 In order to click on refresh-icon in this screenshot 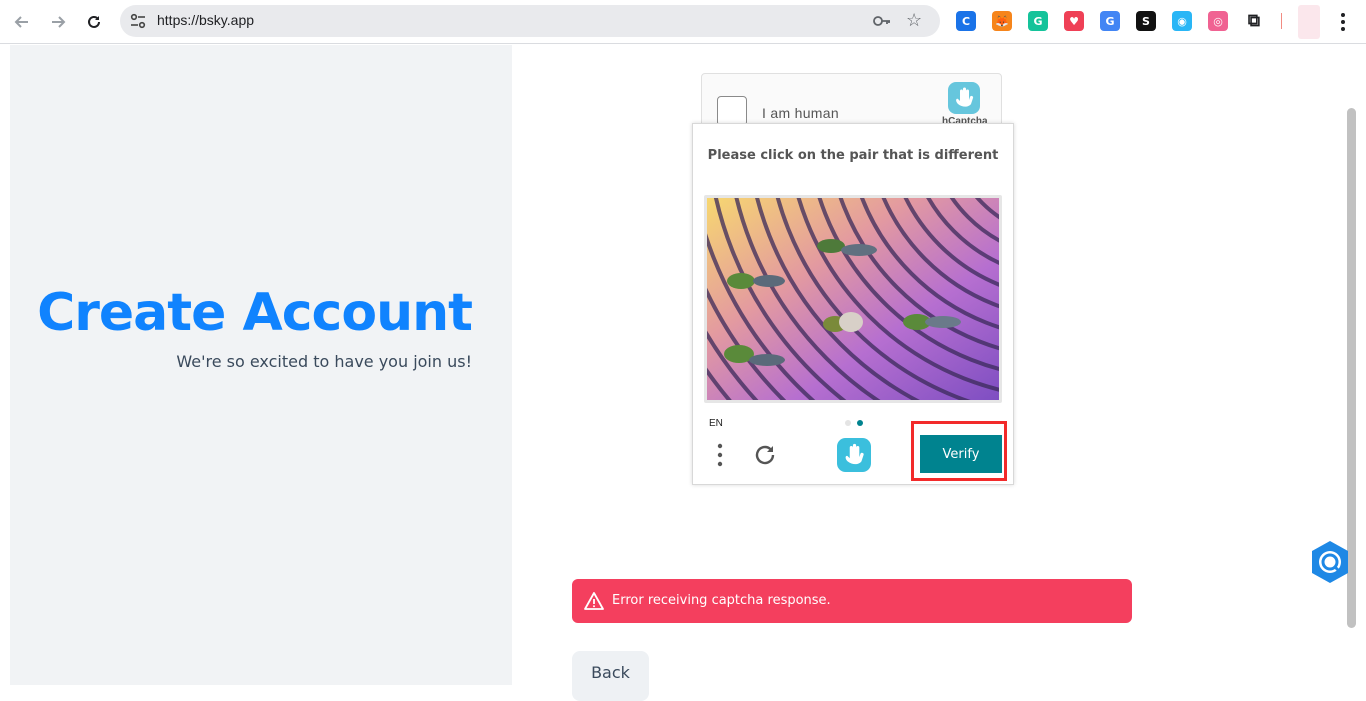, I will do `click(765, 455)`.